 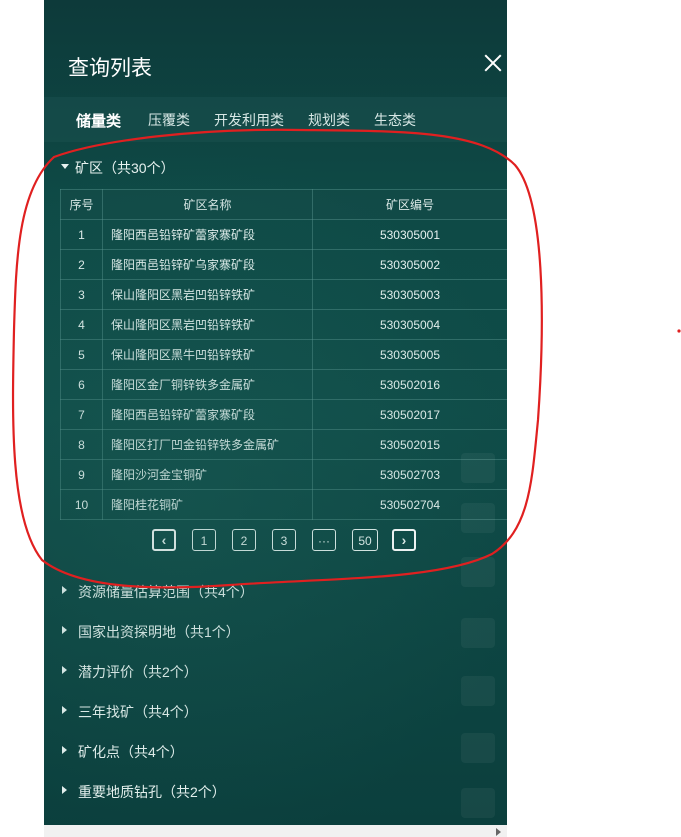 I want to click on table-row: 10 隆阳桂花铜矿 530502704, so click(x=283, y=504).